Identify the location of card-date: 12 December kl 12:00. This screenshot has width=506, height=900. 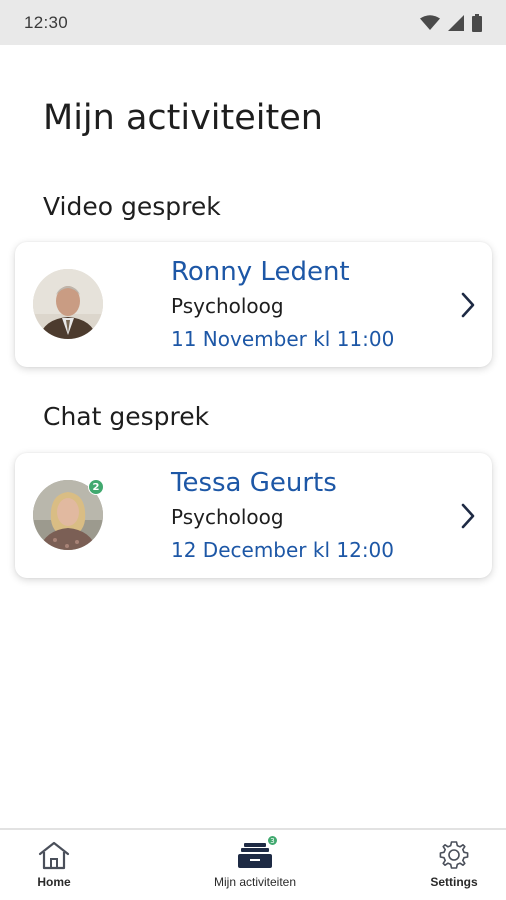
(283, 550).